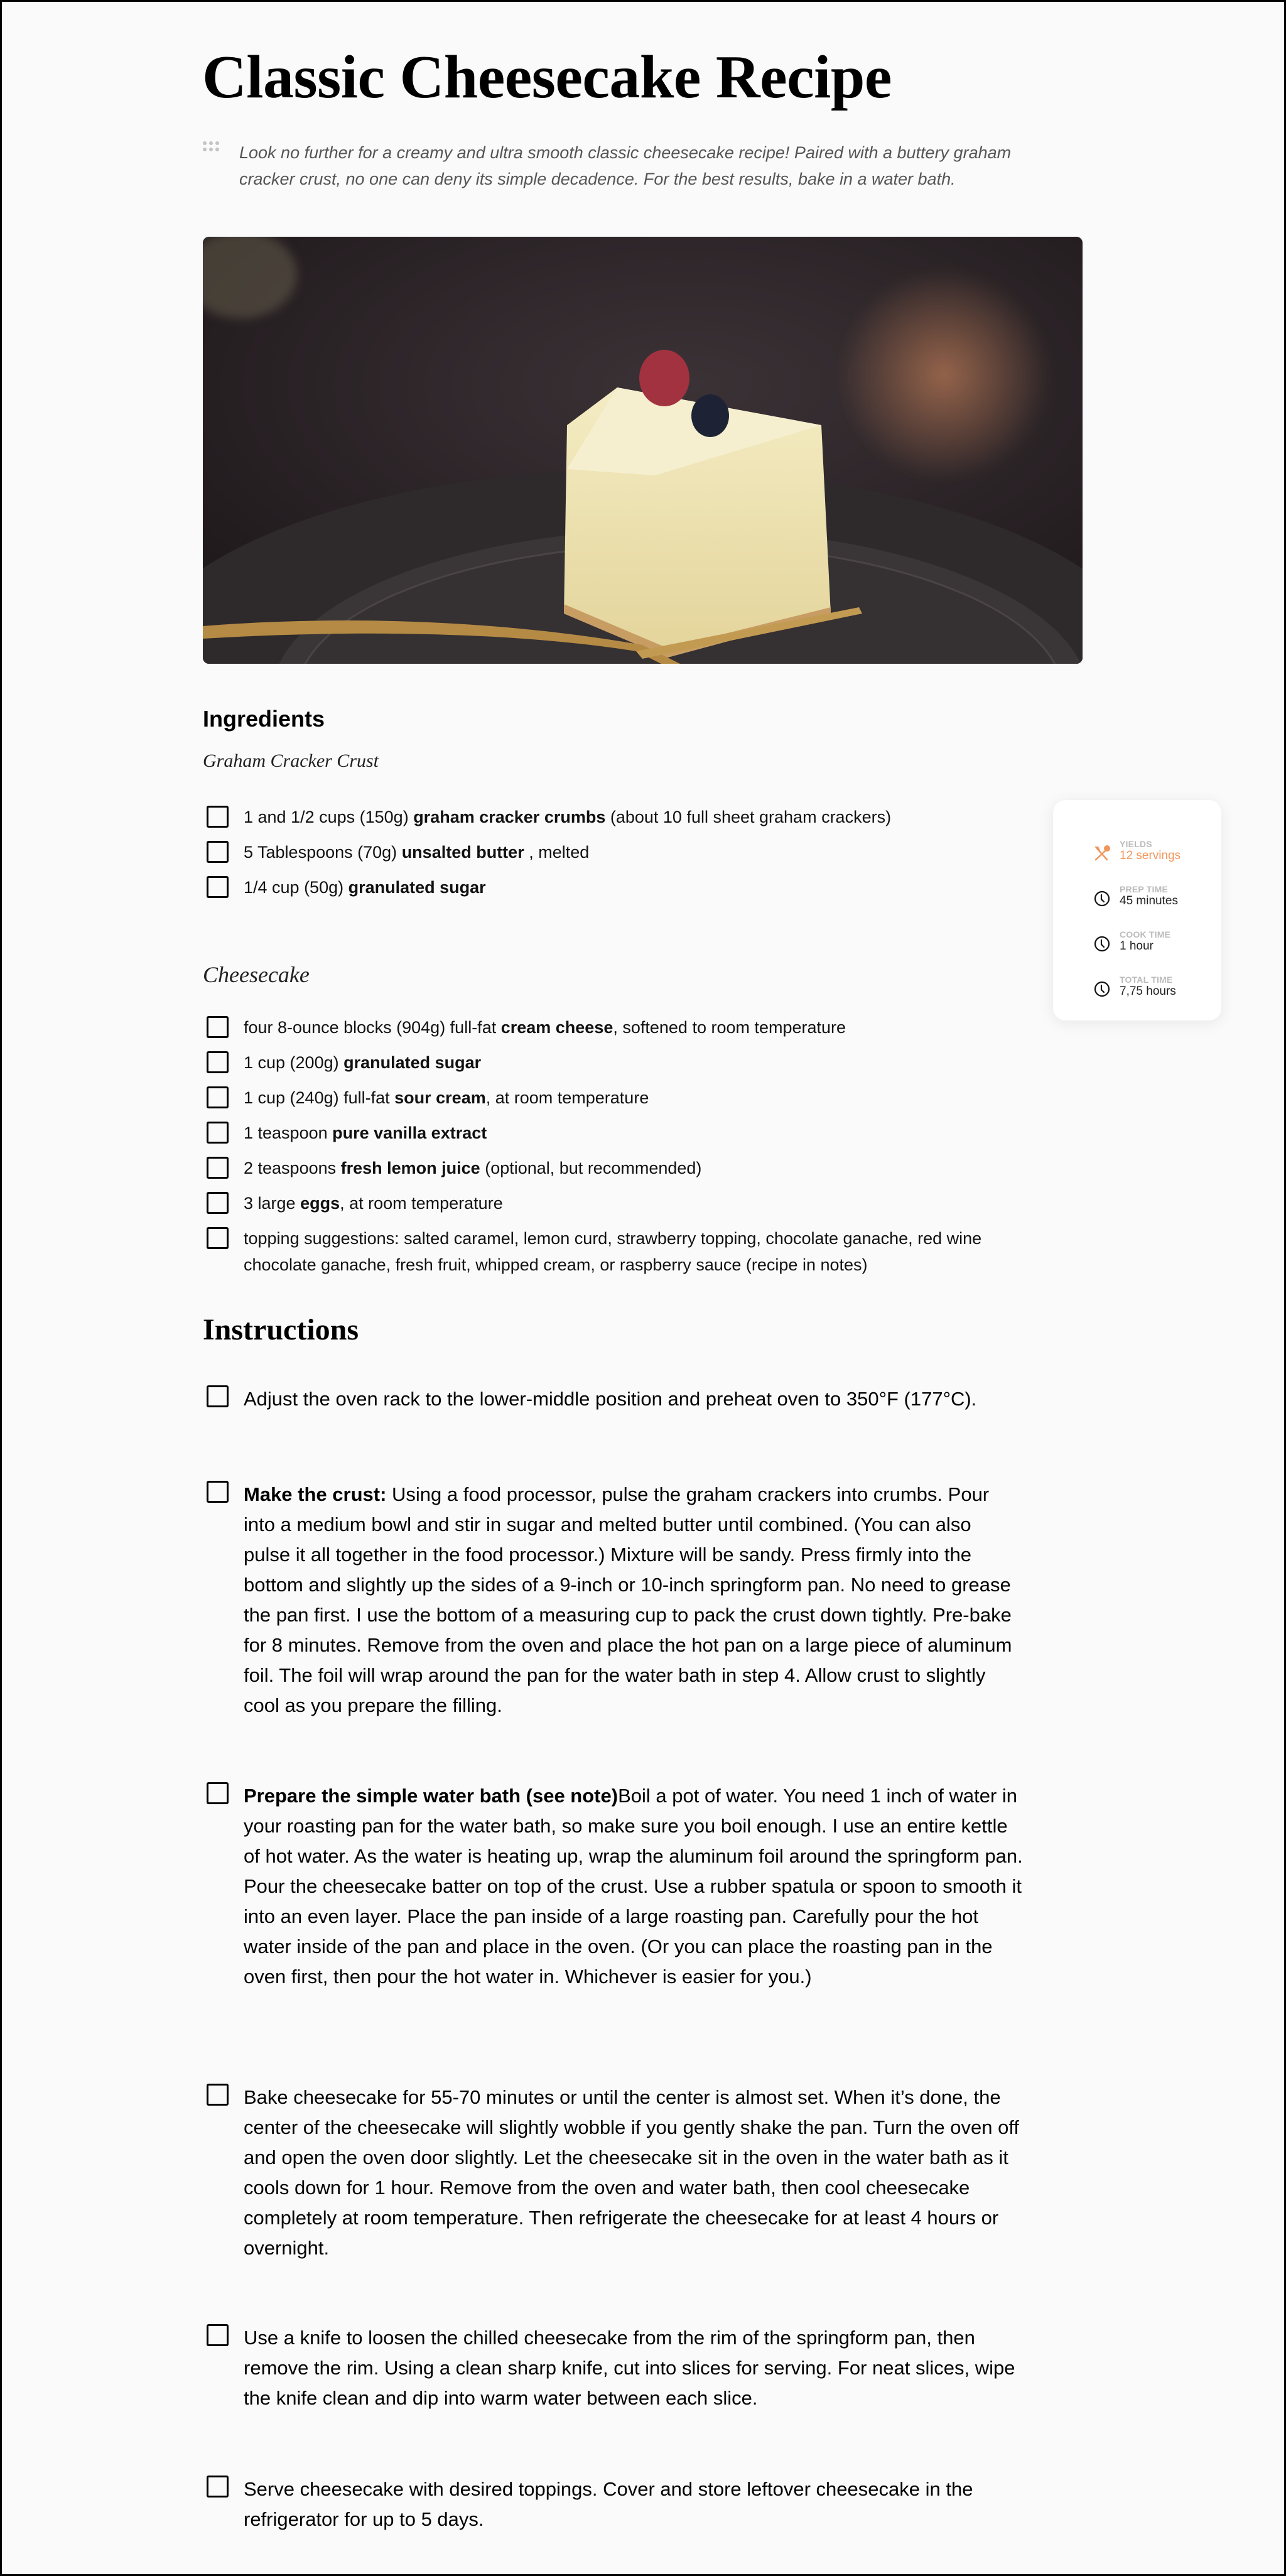 This screenshot has width=1286, height=2576. I want to click on ingredient-name: pure vanilla extract, so click(409, 1133).